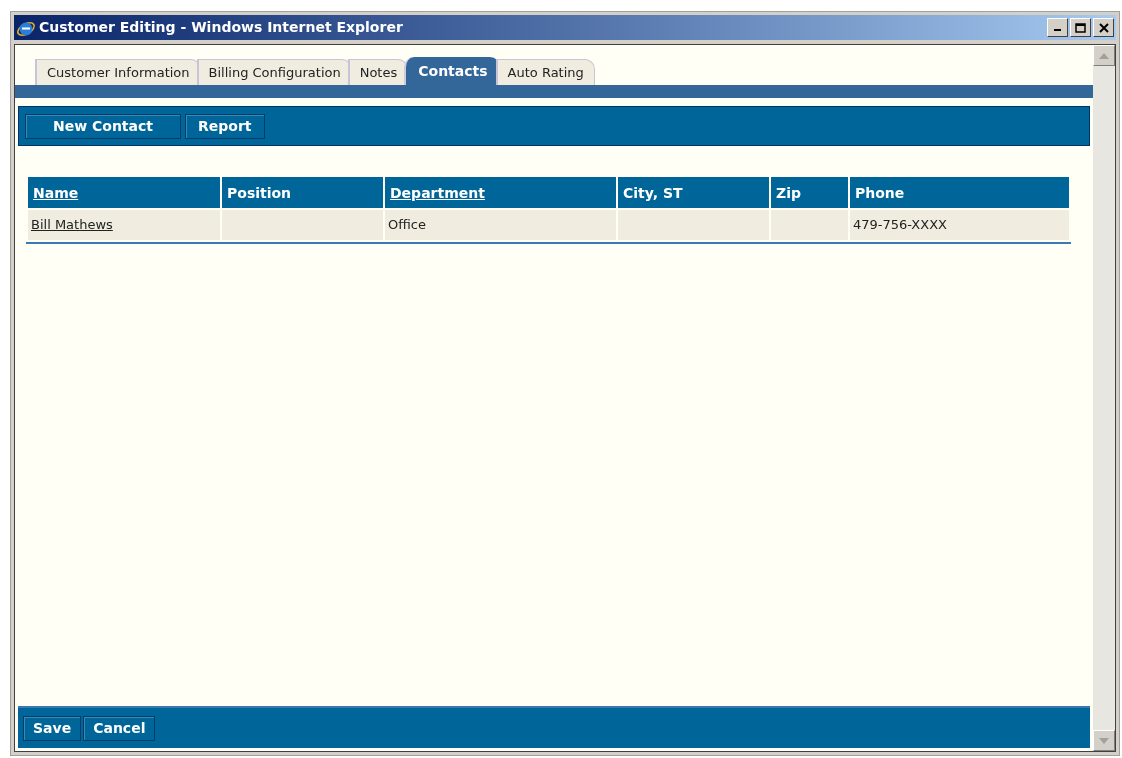 The width and height of the screenshot is (1122, 758). I want to click on maximize-button, so click(1080, 27).